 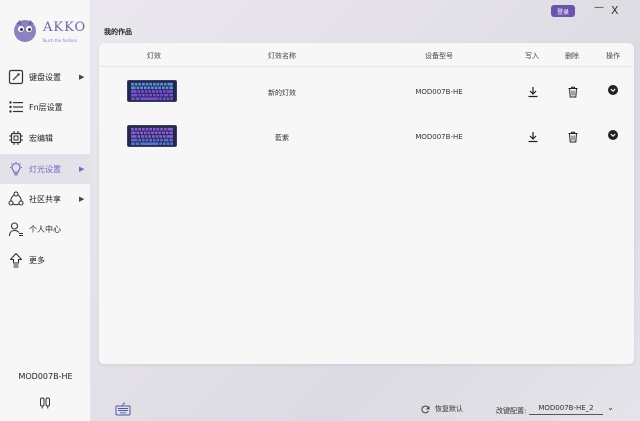 I want to click on config-value: MOD007B-HE_2, so click(x=566, y=408).